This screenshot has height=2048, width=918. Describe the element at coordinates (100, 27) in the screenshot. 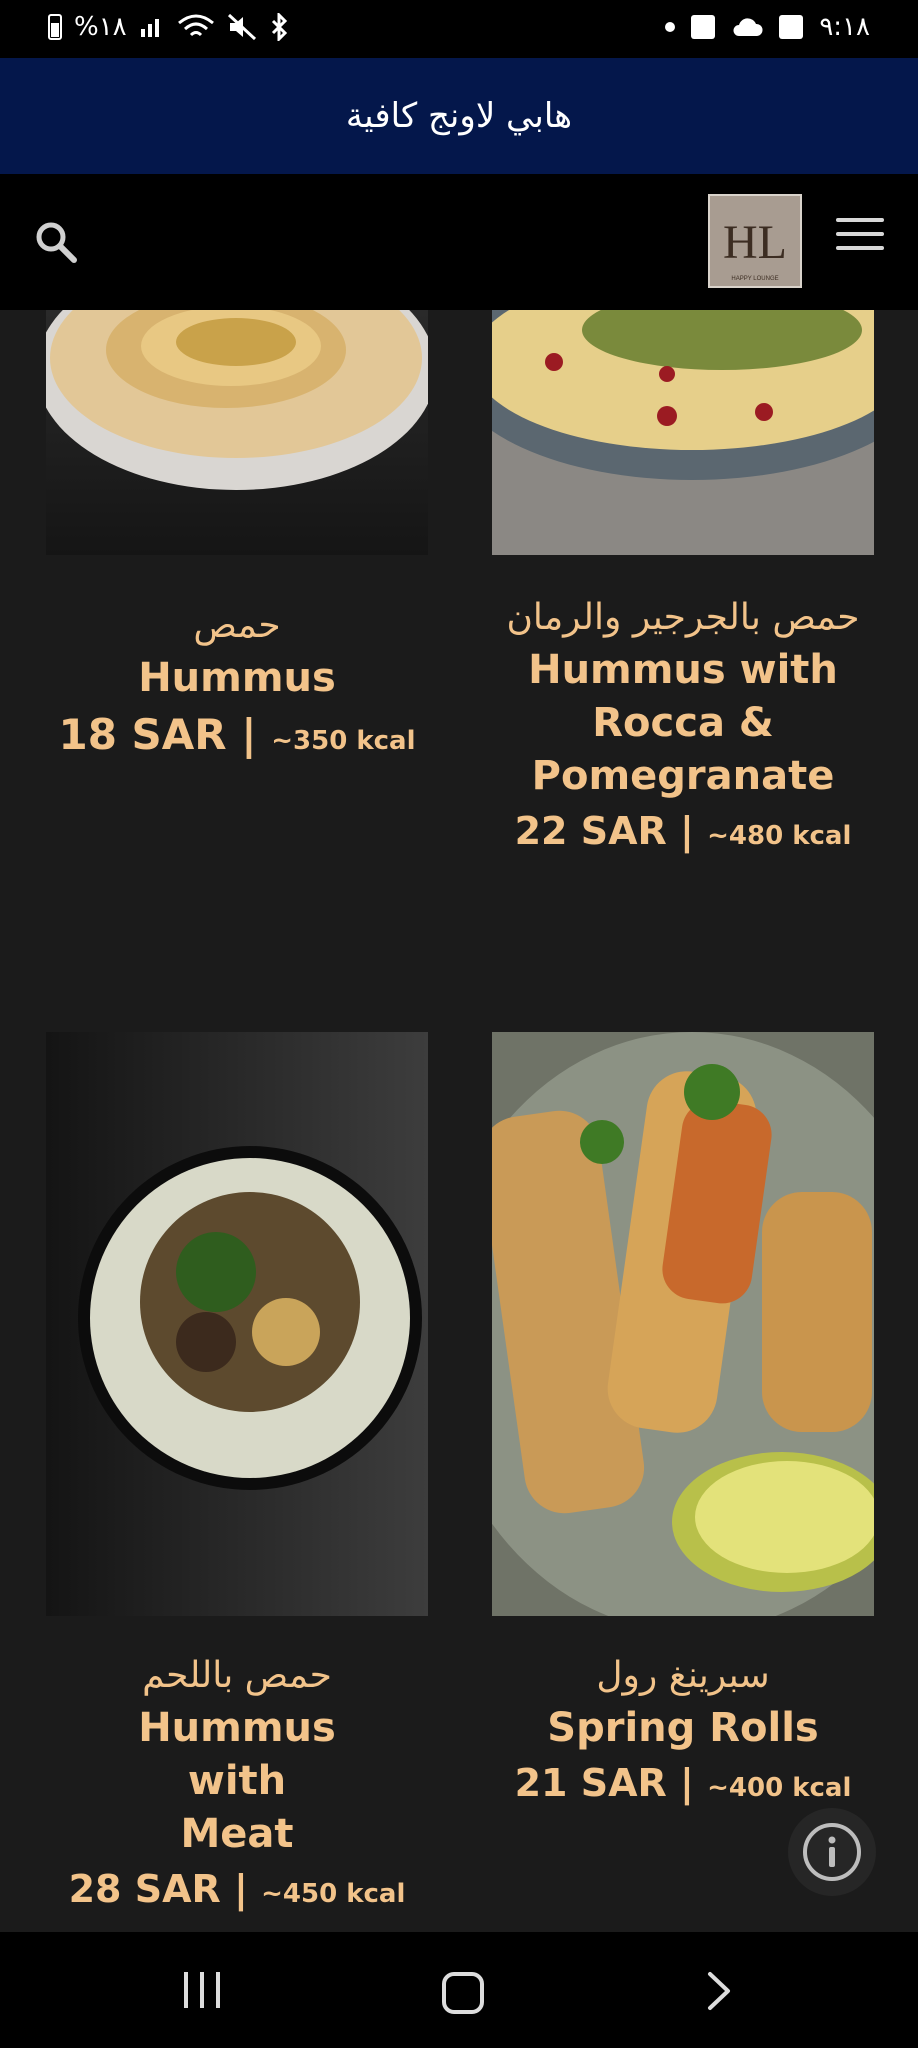

I see `battery-percent: %١٨` at that location.